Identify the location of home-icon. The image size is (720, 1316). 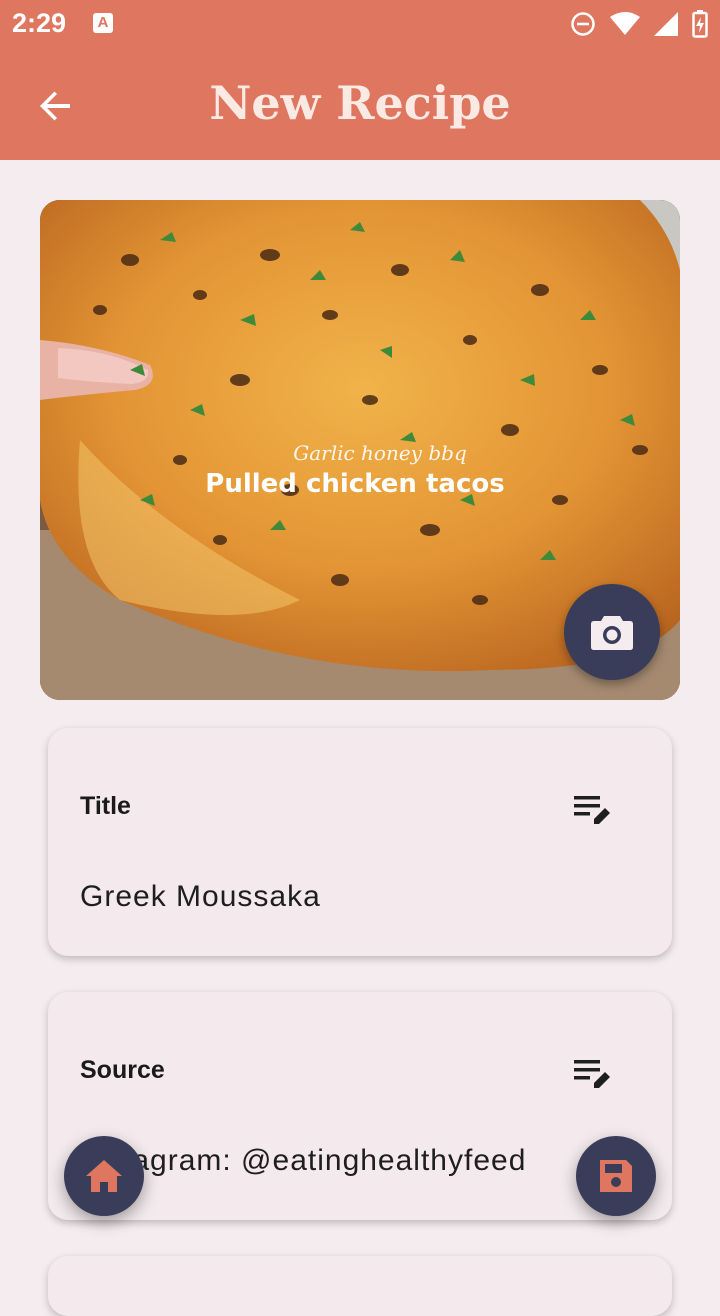
(104, 1176).